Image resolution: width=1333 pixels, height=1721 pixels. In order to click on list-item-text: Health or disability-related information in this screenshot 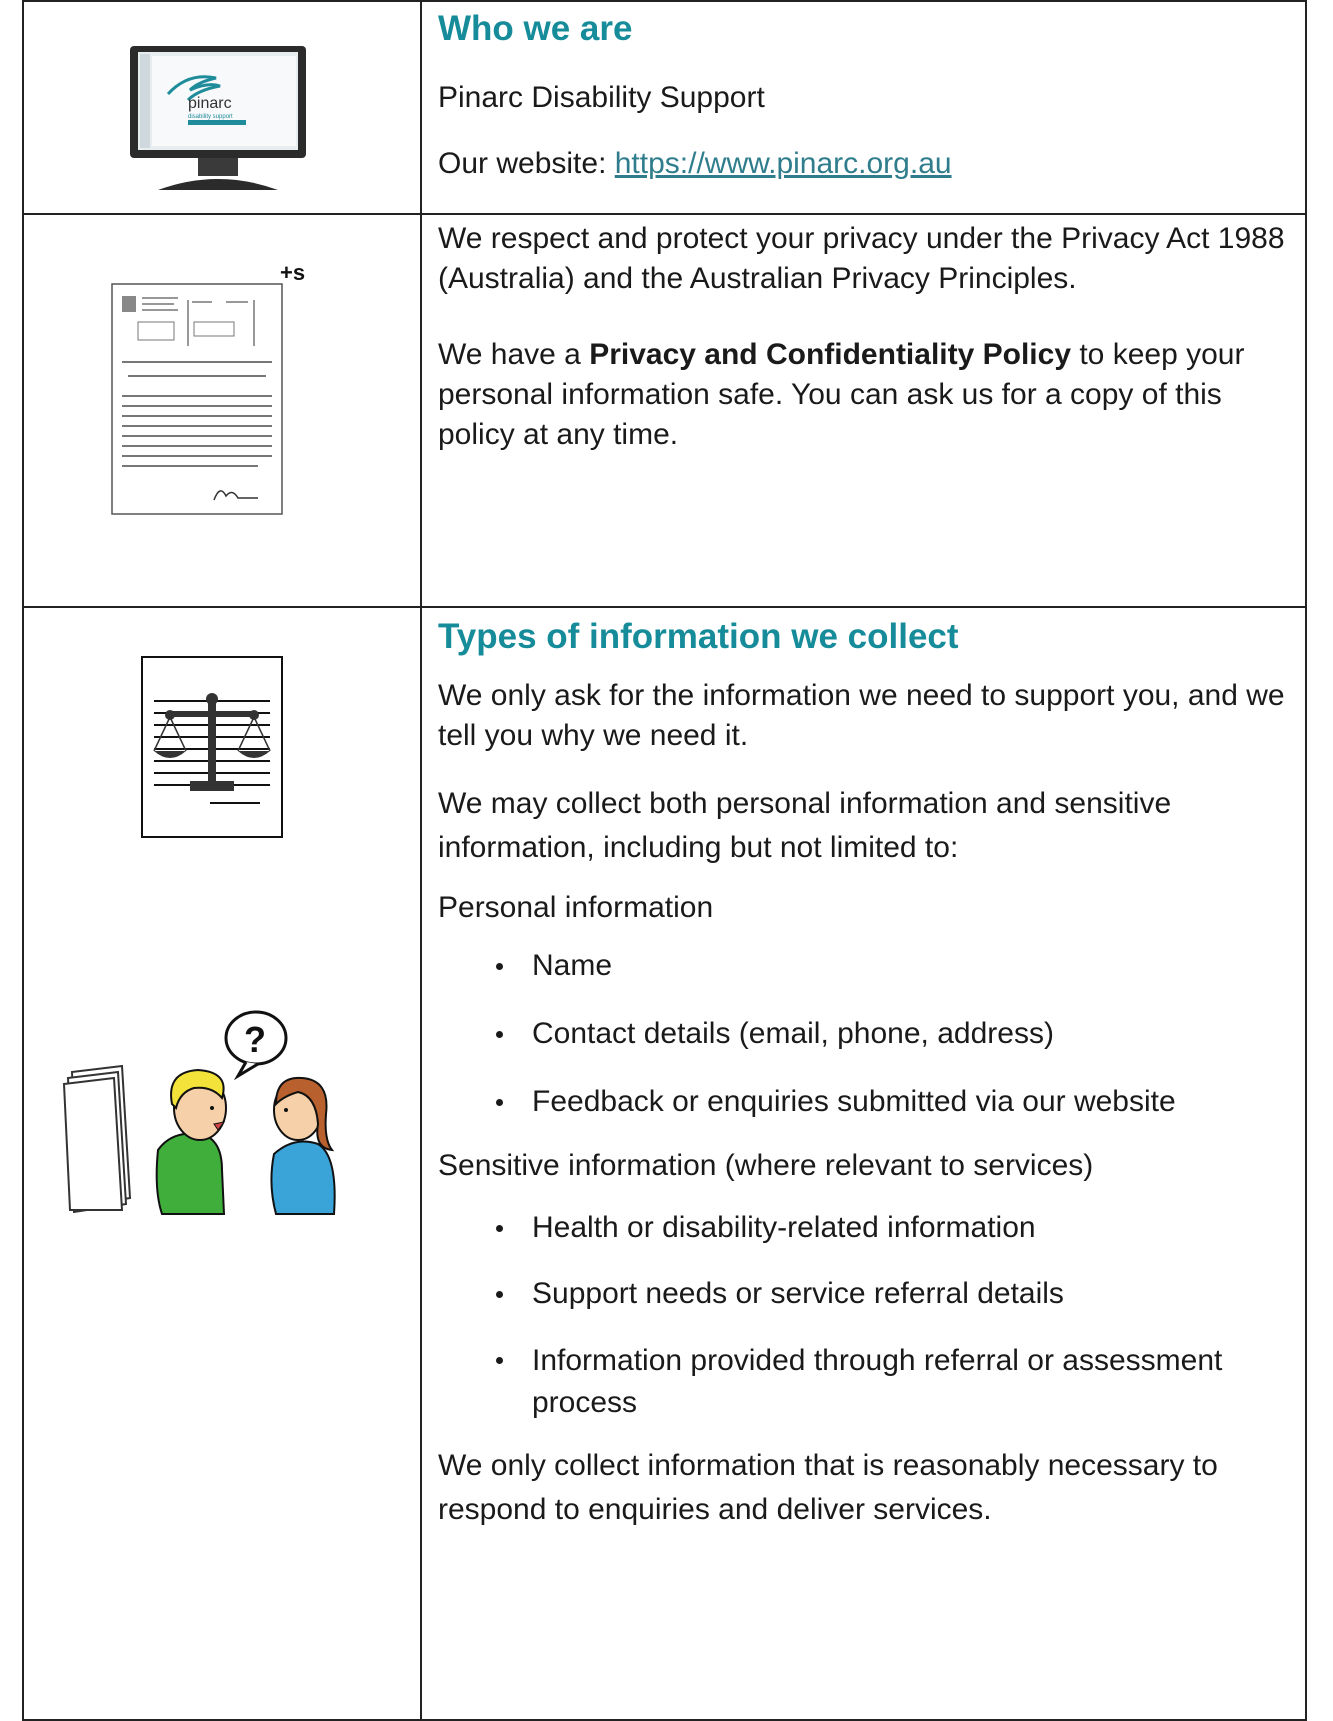, I will do `click(784, 1227)`.